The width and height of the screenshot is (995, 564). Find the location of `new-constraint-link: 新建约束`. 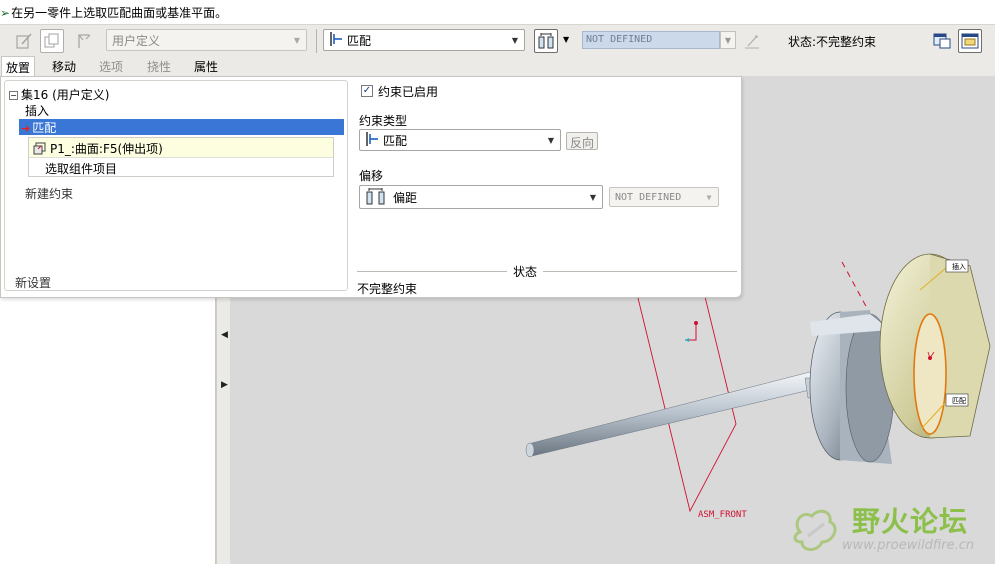

new-constraint-link: 新建约束 is located at coordinates (49, 193).